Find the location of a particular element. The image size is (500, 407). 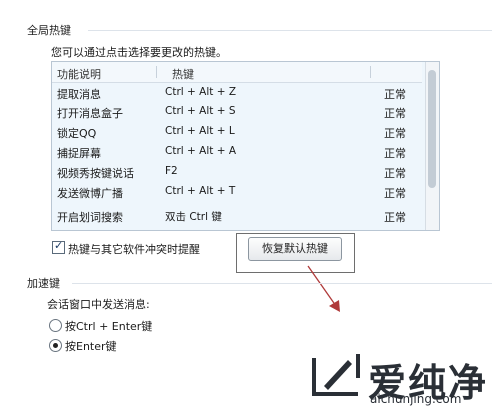

annotation-arrow-icon is located at coordinates (323, 288).